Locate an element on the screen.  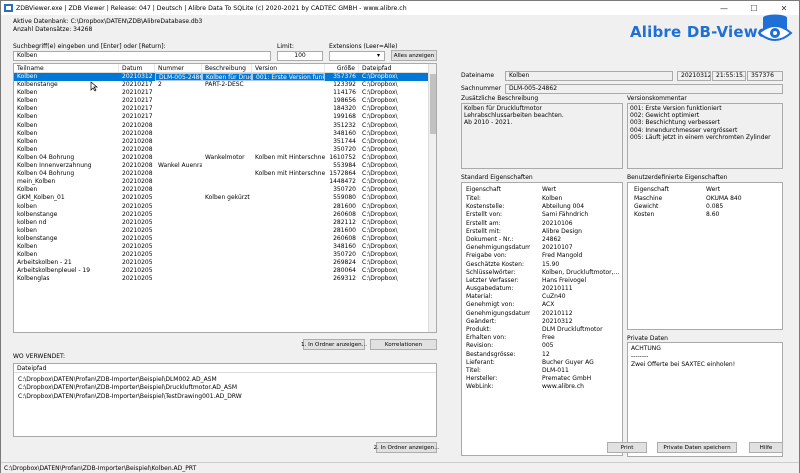
property-row: Freigabe von: Fred Mangold is located at coordinates (542, 256).